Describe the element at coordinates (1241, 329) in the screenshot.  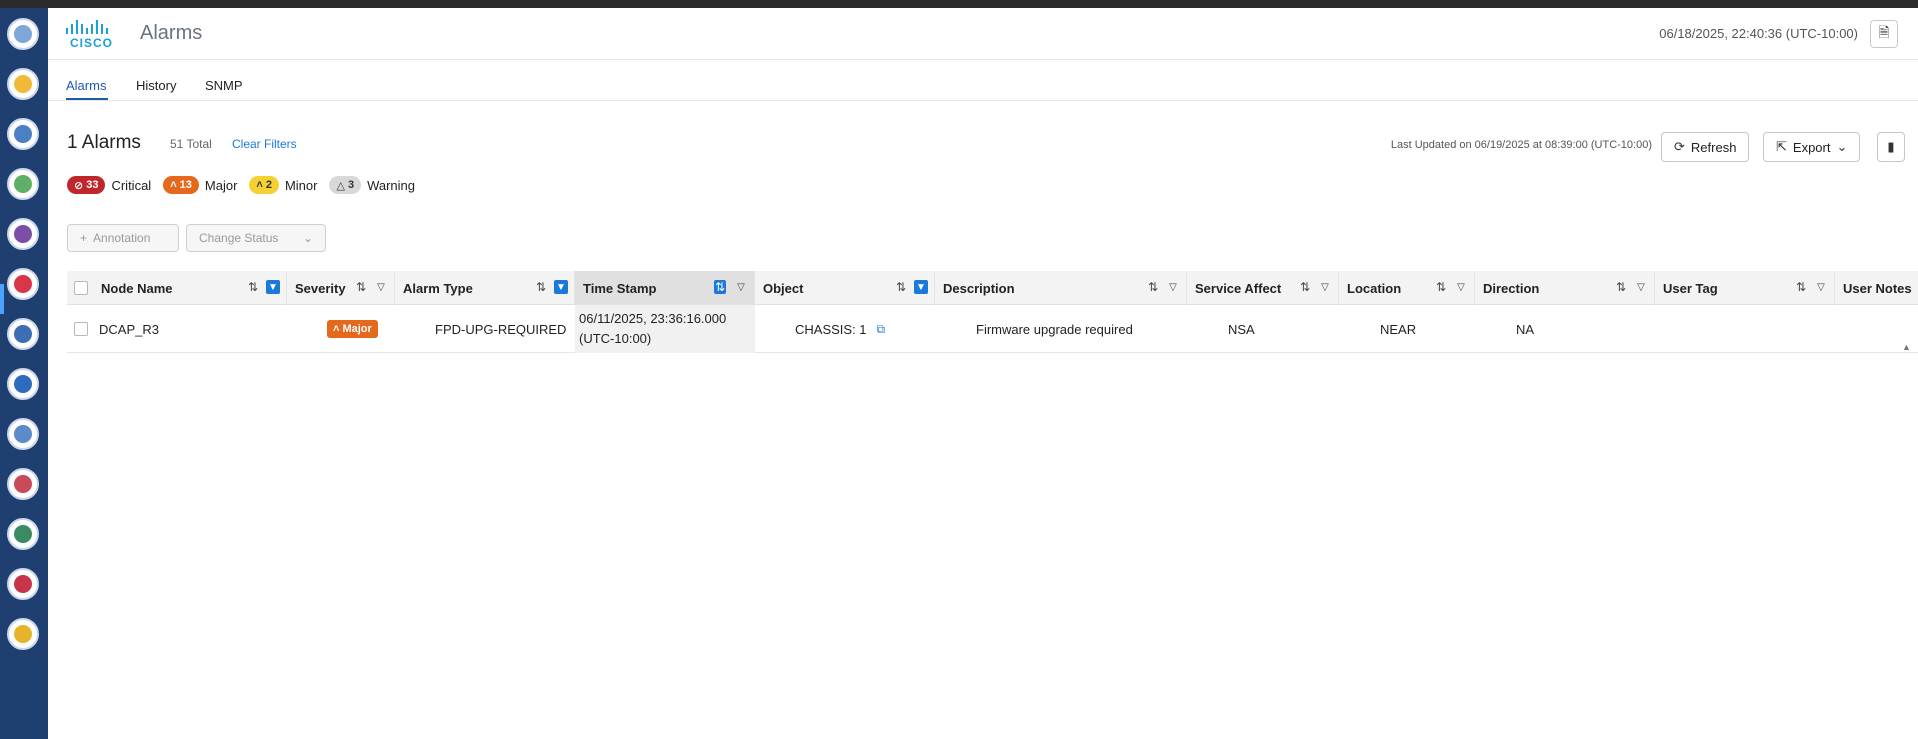
I see `cell-service-affect: NSA` at that location.